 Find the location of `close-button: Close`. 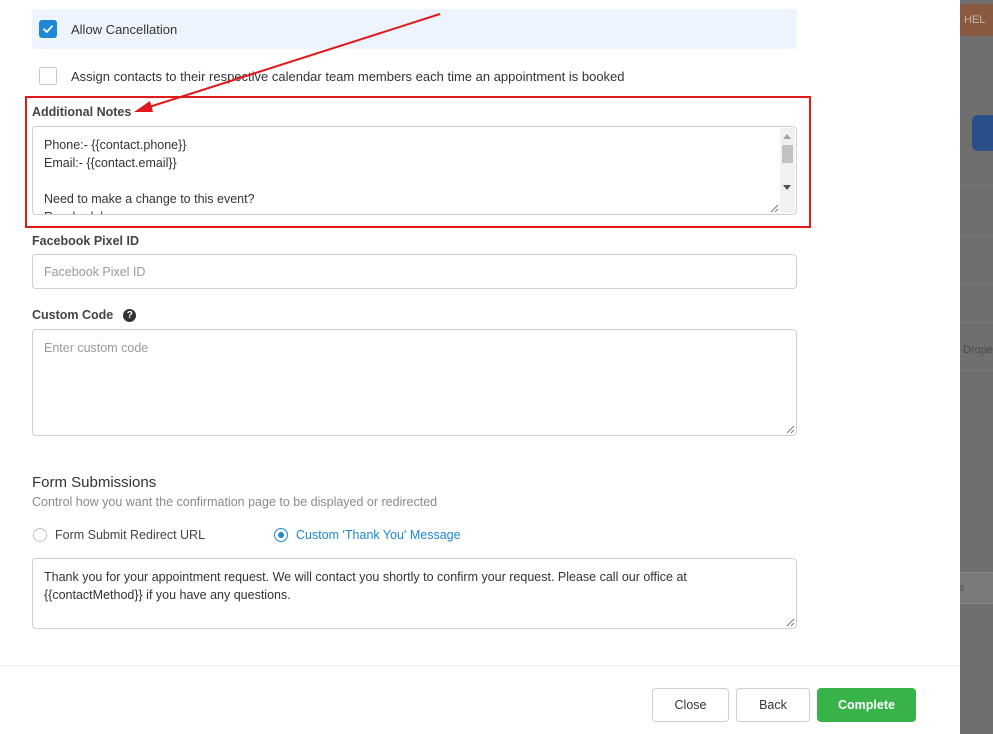

close-button: Close is located at coordinates (690, 705).